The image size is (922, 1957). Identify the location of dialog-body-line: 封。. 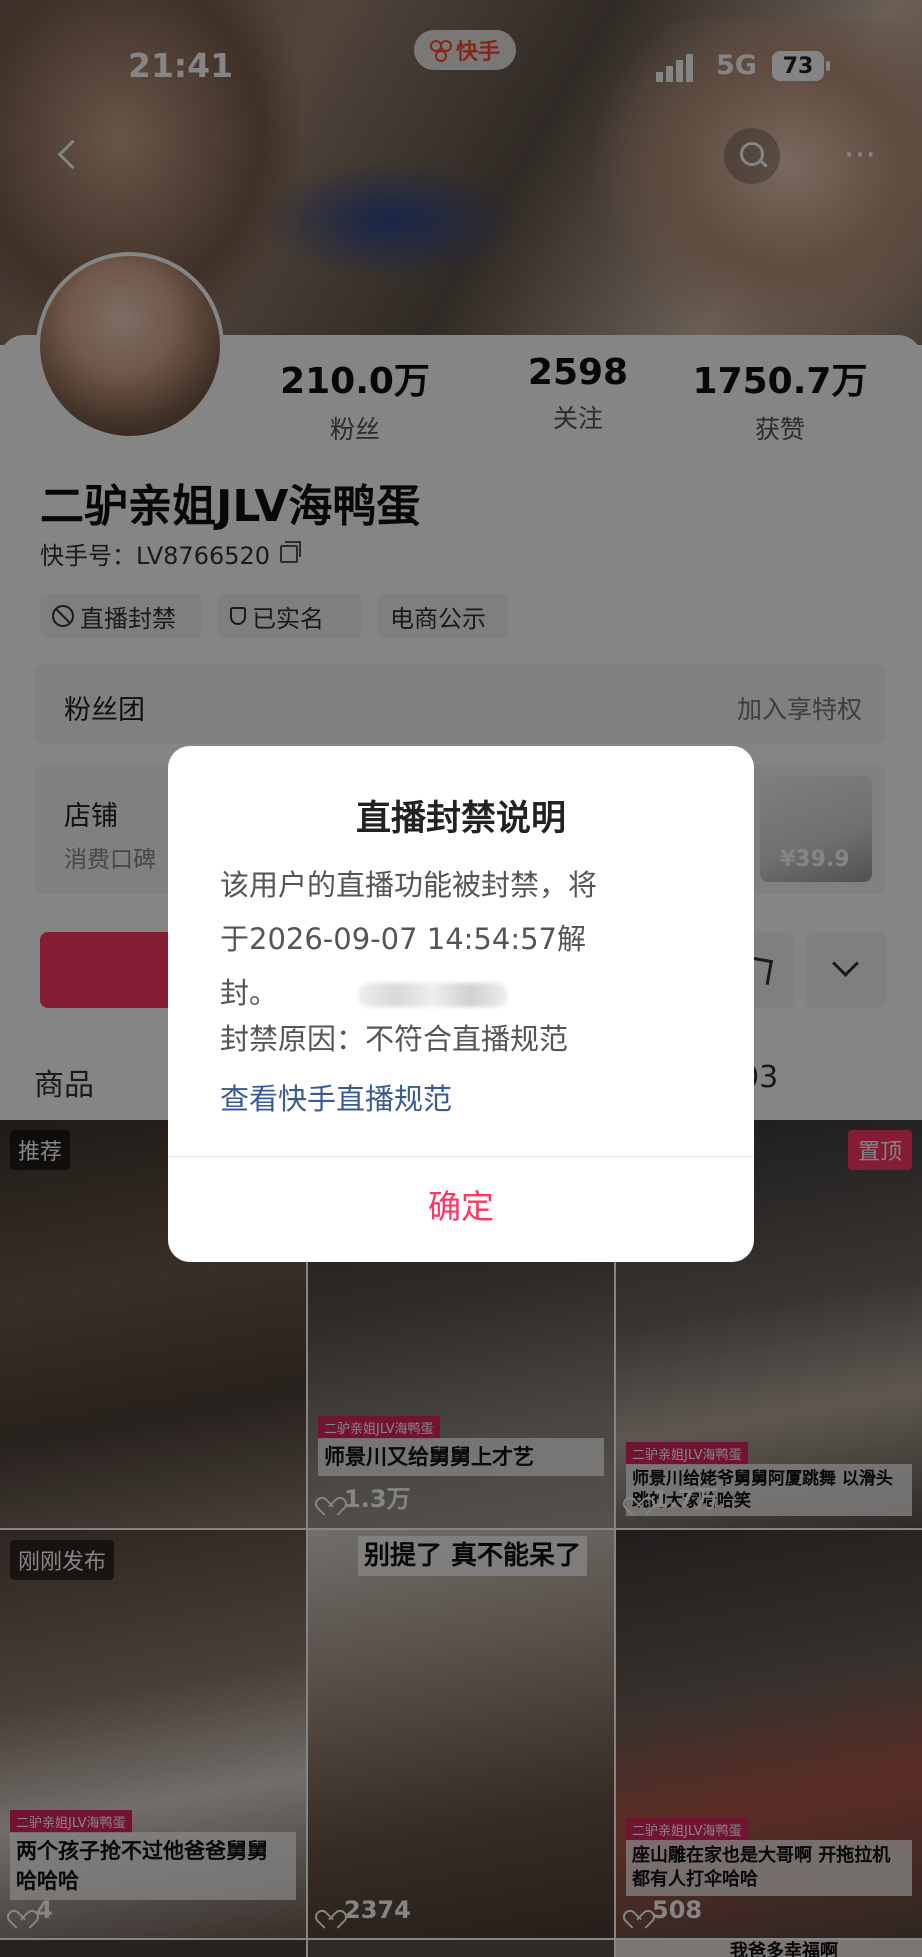
(249, 993).